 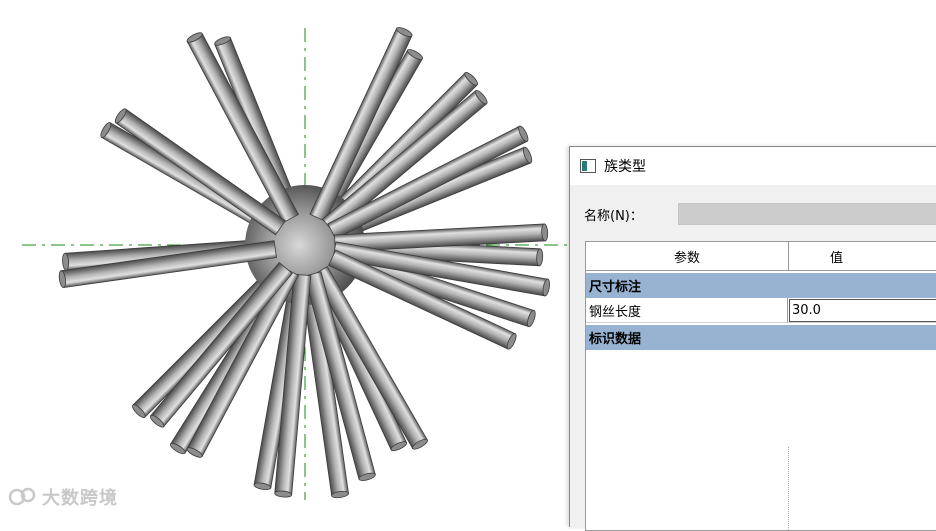 I want to click on name-dropdown, so click(x=807, y=214).